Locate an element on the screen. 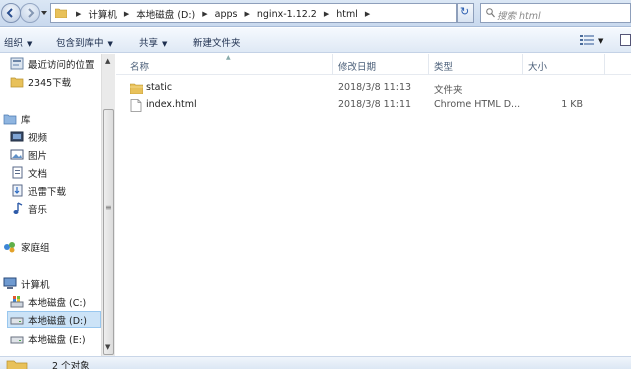 Image resolution: width=631 pixels, height=369 pixels. column-header-name: 名称 is located at coordinates (139, 66).